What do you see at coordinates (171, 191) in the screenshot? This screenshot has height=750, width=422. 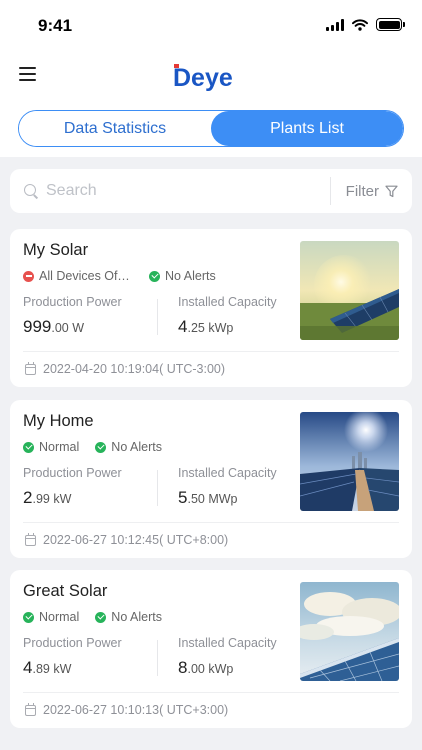 I see `search-input` at bounding box center [171, 191].